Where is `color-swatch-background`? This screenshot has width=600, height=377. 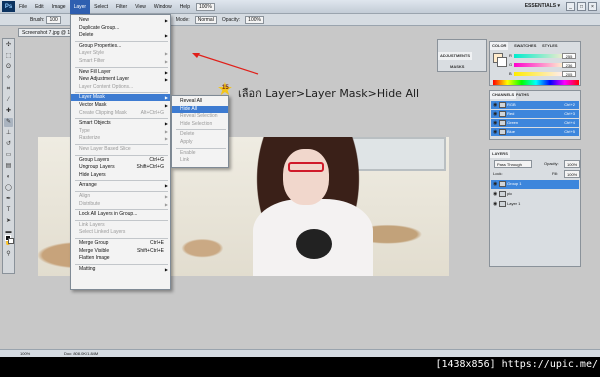
color-swatch-background is located at coordinates (502, 62).